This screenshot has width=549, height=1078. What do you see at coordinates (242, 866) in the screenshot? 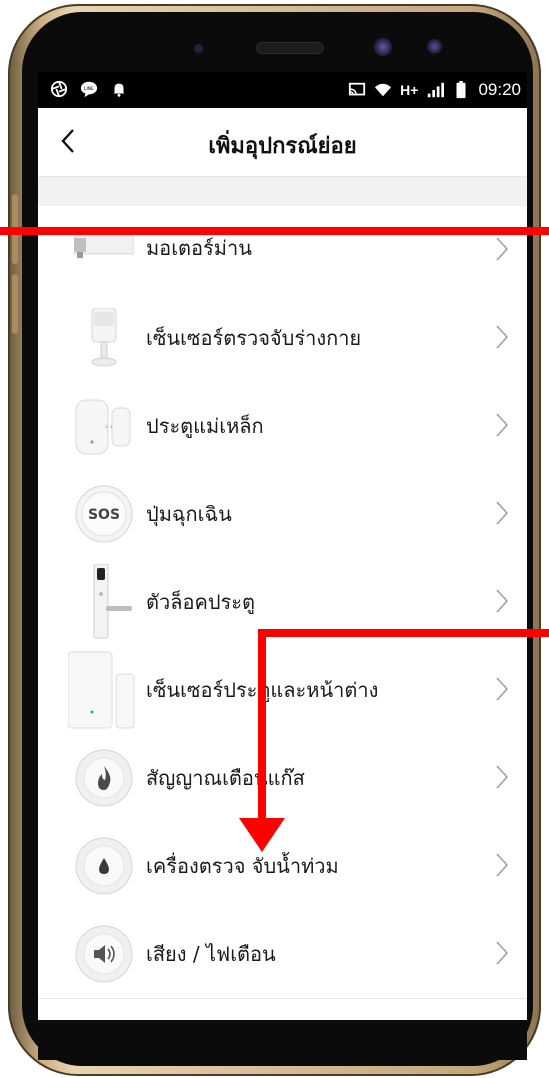
I see `device-label: เครื่องตรวจ จับน้ำท่วม` at bounding box center [242, 866].